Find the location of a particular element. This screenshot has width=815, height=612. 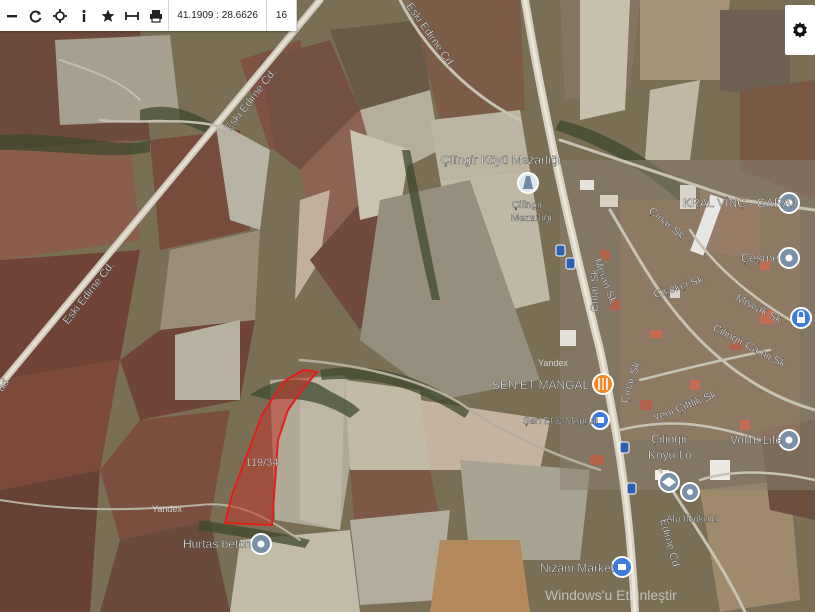

poi-cesme is located at coordinates (789, 258).